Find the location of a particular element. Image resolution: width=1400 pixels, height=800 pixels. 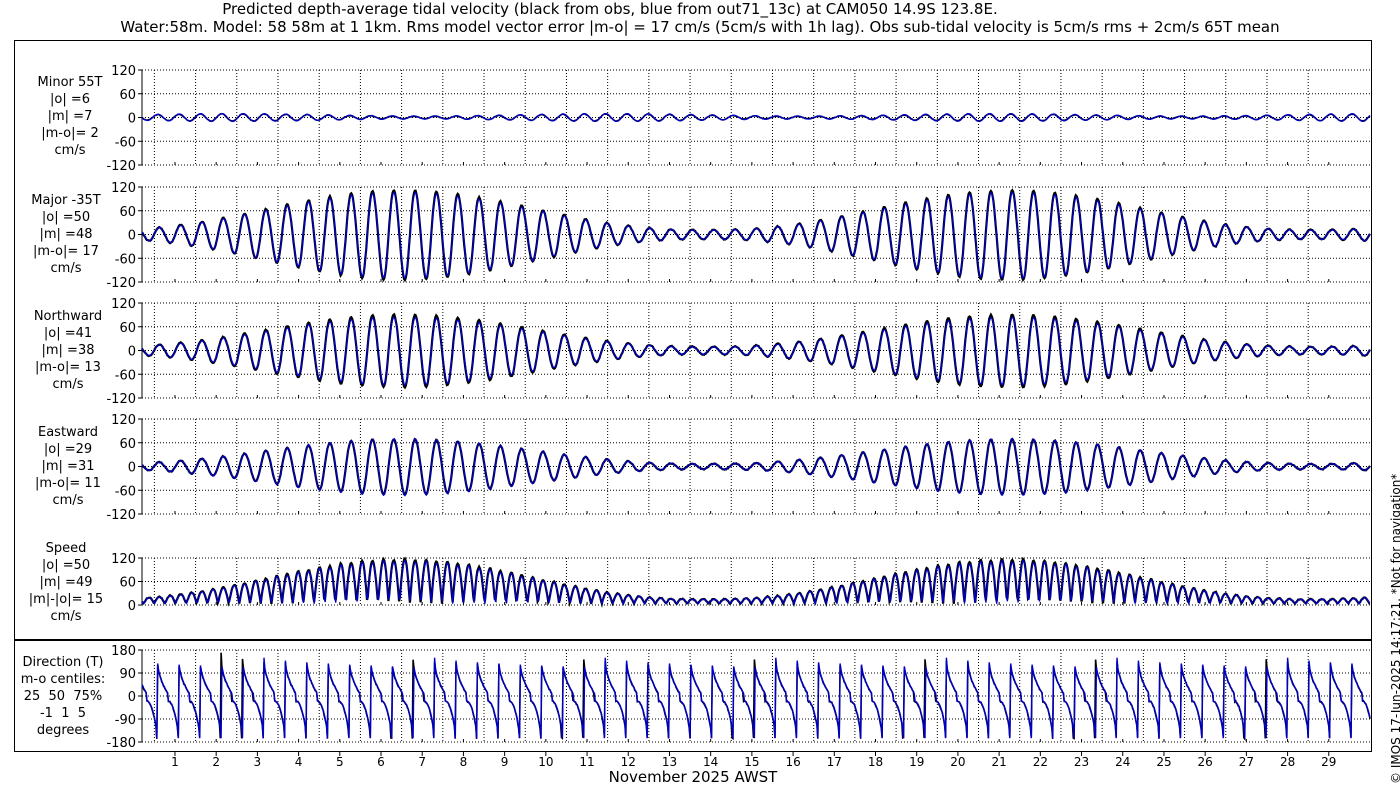

panel-label-north: Northward |o| =41 |m| =38 |m-o|= 13 cm/s is located at coordinates (68, 350).